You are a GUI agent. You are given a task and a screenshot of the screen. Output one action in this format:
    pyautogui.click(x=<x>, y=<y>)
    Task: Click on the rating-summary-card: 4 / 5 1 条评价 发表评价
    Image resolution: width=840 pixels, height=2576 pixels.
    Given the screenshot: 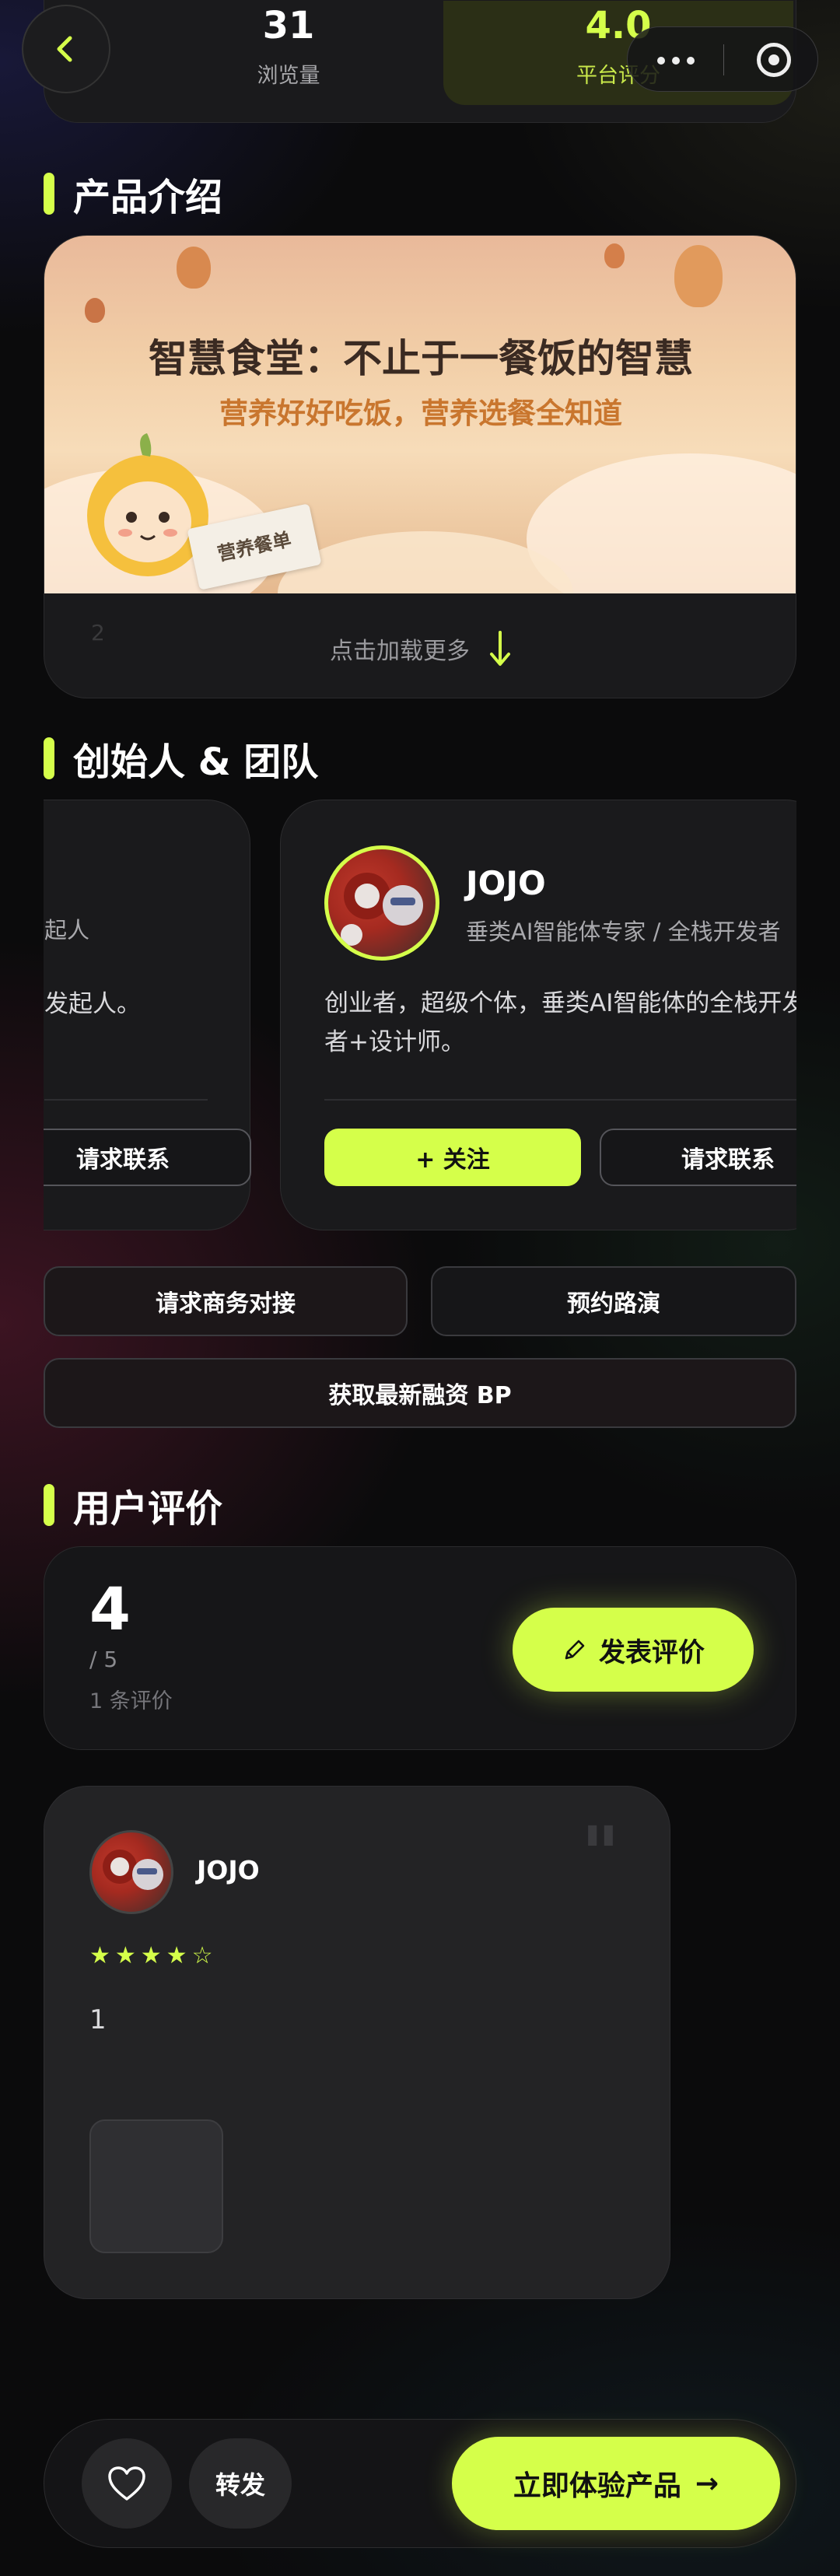 What is the action you would take?
    pyautogui.click(x=420, y=1648)
    